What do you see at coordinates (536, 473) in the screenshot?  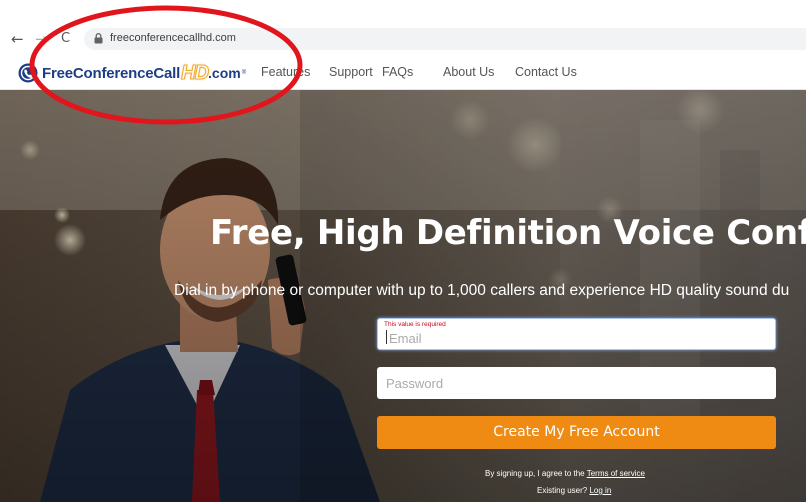 I see `terms-prefix: By signing up, I agree to the` at bounding box center [536, 473].